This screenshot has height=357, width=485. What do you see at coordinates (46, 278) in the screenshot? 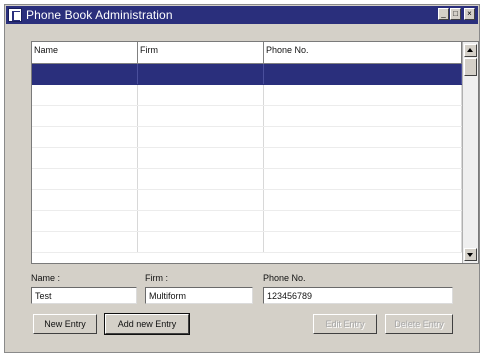
I see `name-label: Name :` at bounding box center [46, 278].